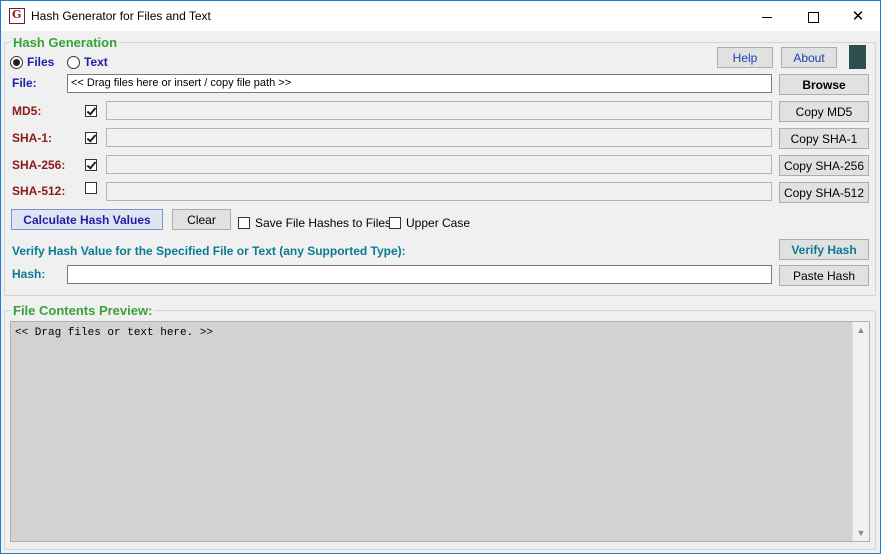 The width and height of the screenshot is (881, 554). What do you see at coordinates (824, 192) in the screenshot?
I see `copy-sha512-button: Copy SHA-512` at bounding box center [824, 192].